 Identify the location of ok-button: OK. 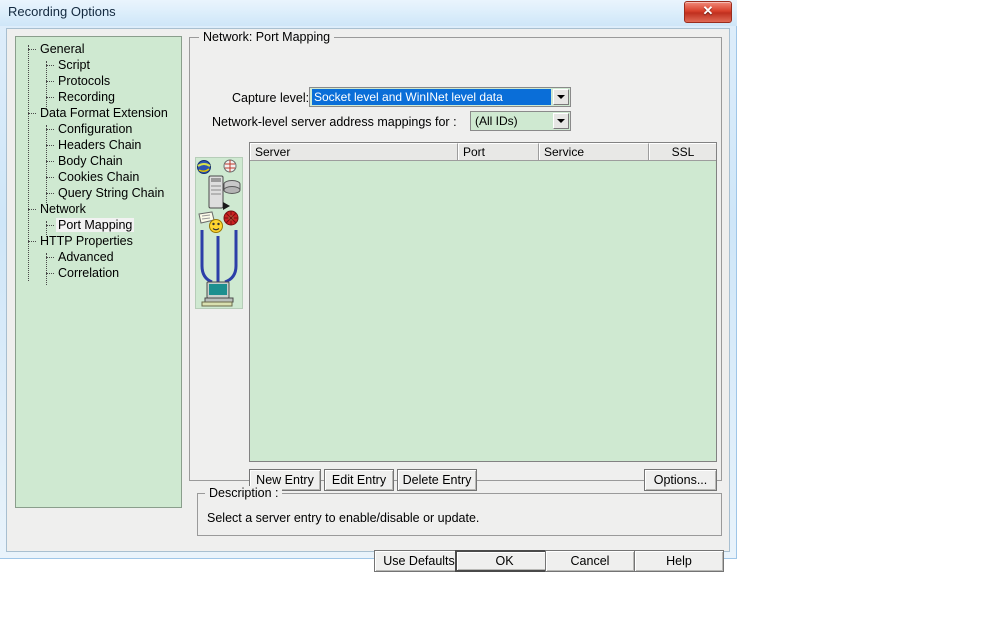
(504, 561).